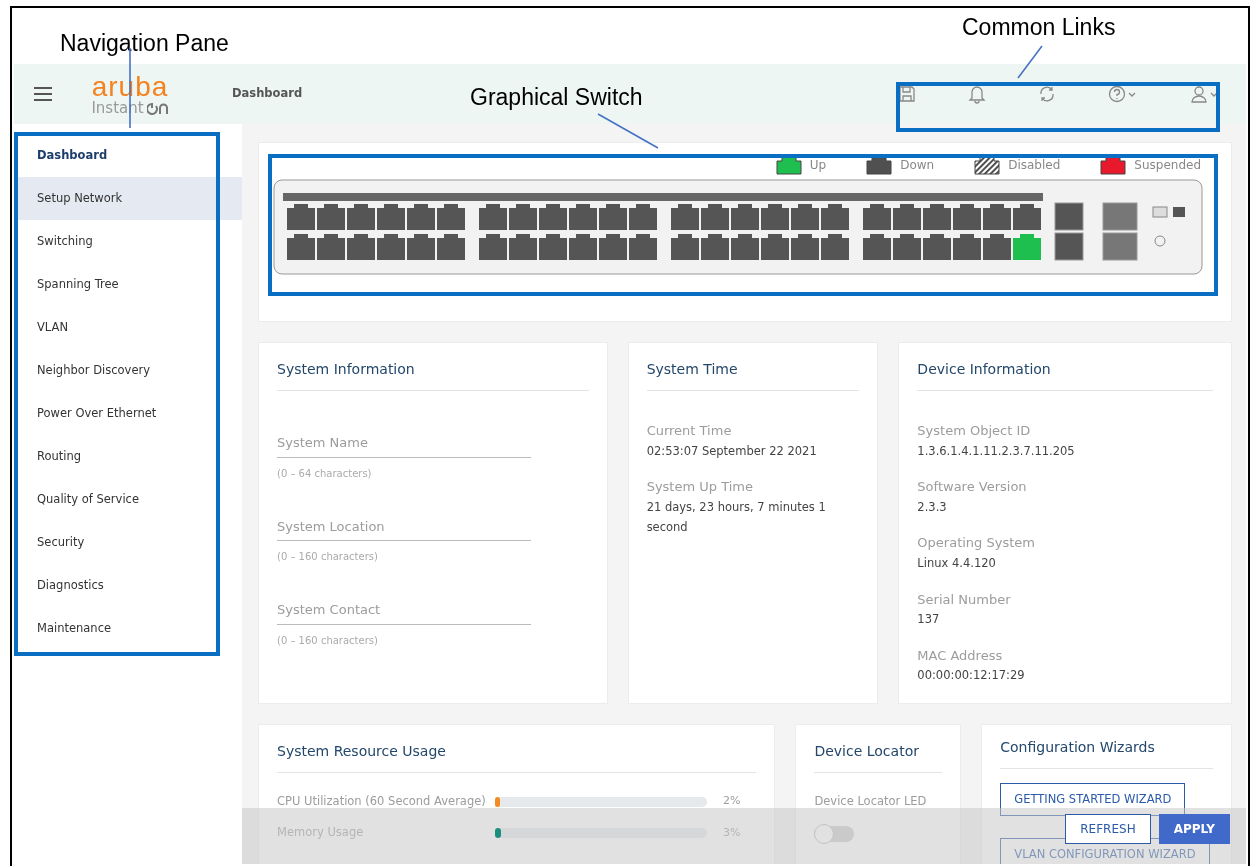  I want to click on annotation-label: Common Links, so click(1039, 27).